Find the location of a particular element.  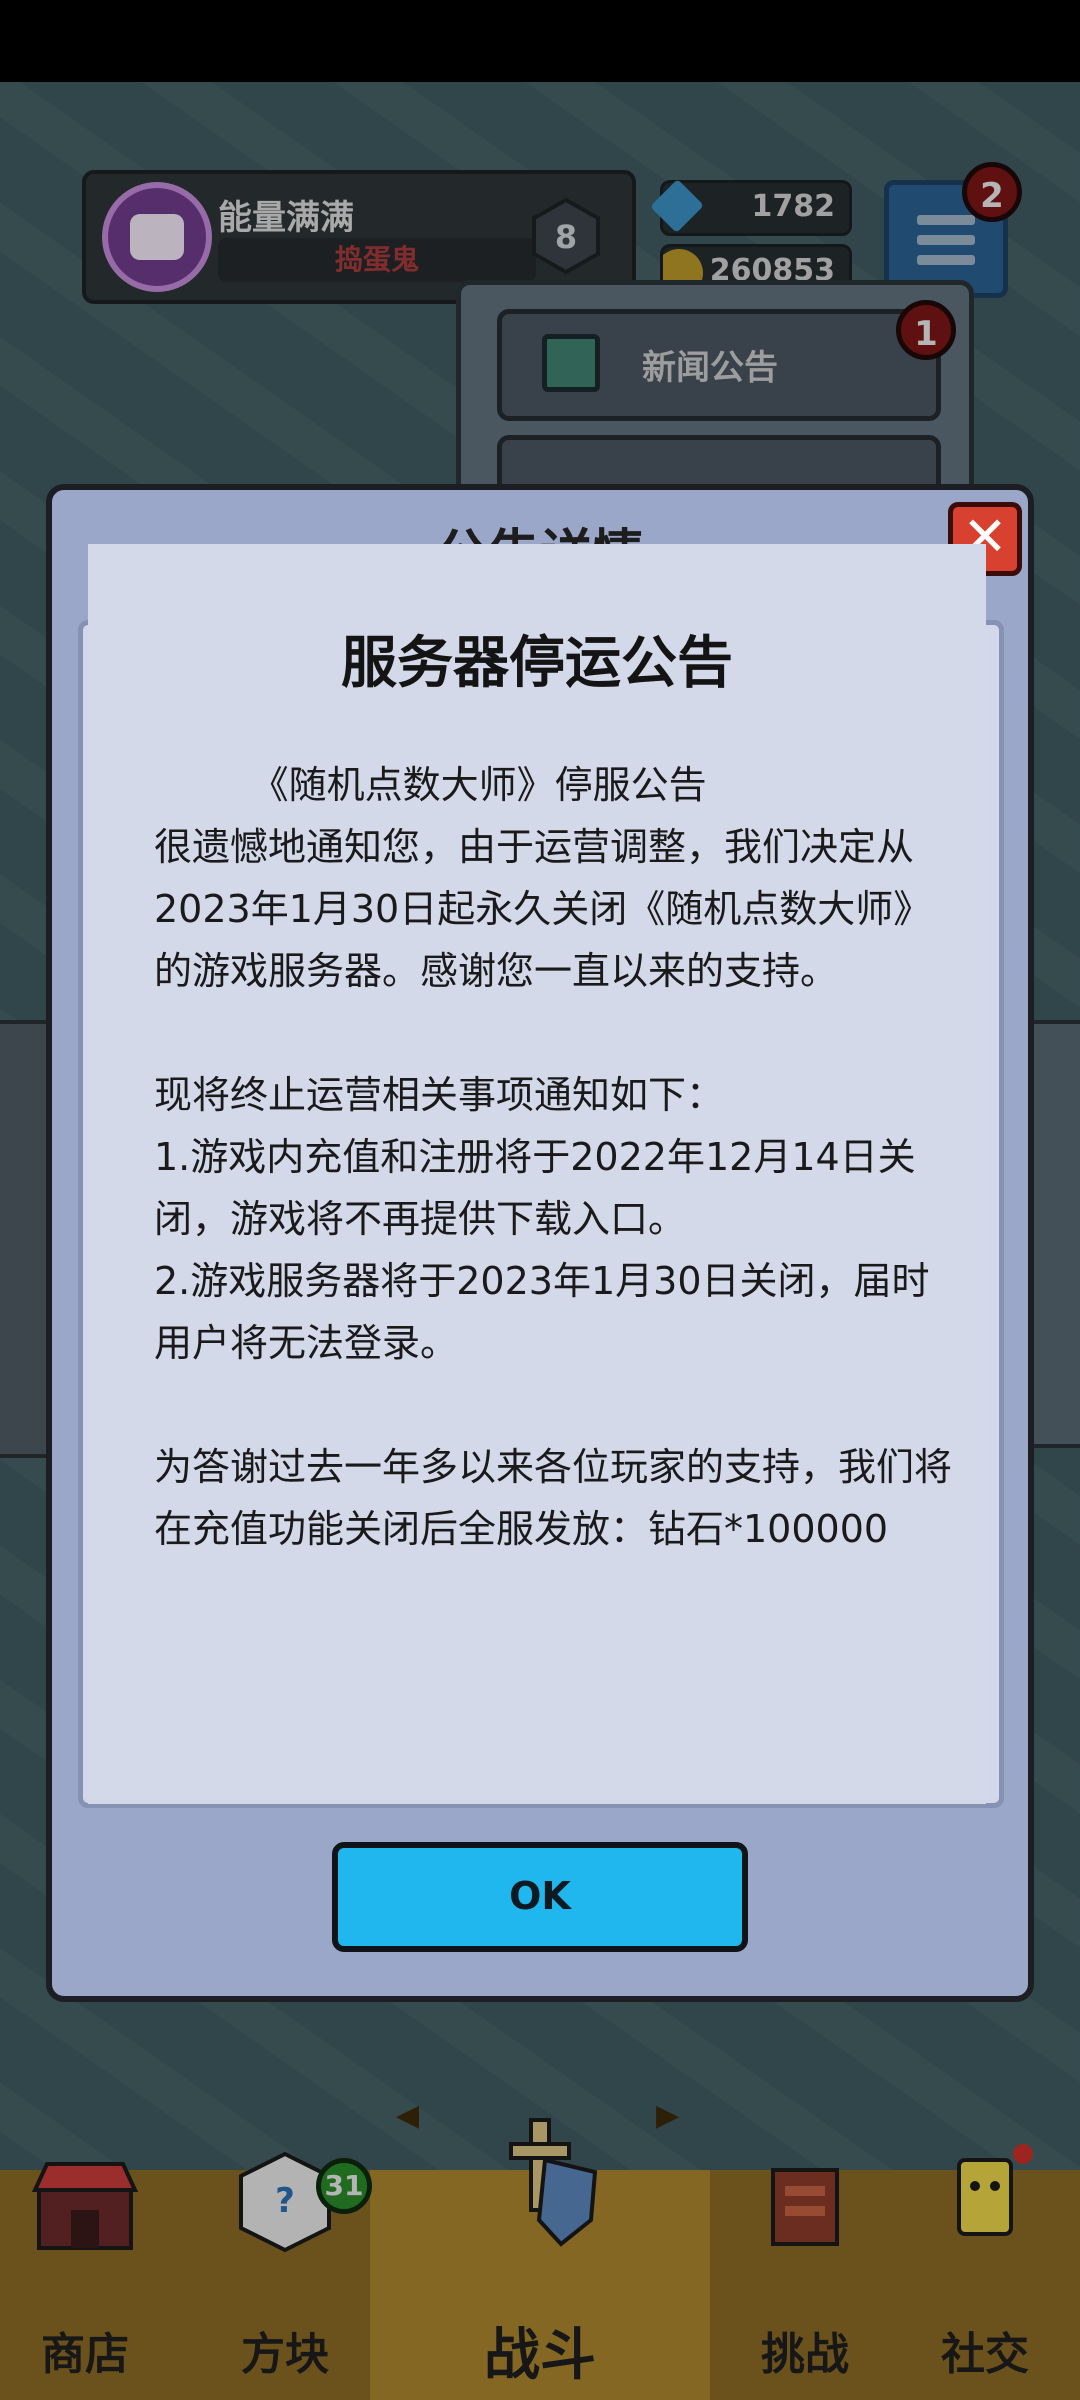

announcement-title: 服务器停运公告 is located at coordinates (537, 663).